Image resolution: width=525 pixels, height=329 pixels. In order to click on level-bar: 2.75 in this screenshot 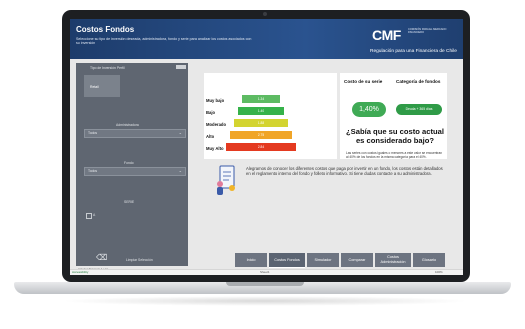, I will do `click(261, 135)`.